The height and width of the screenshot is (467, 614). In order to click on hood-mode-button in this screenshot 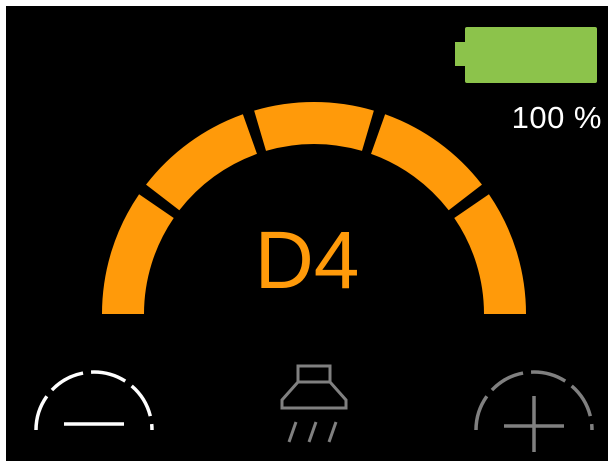, I will do `click(314, 409)`.